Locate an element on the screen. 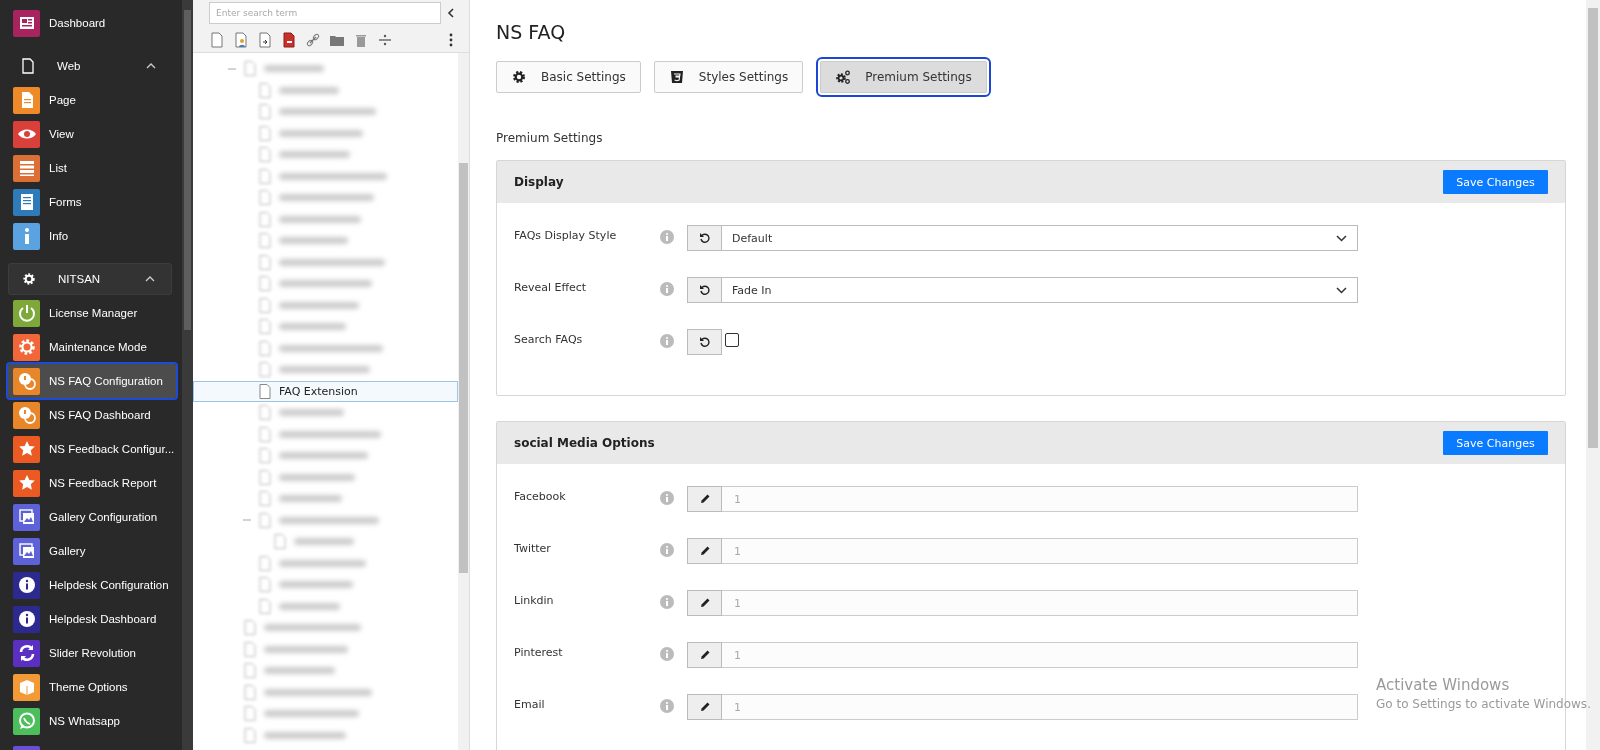 This screenshot has height=750, width=1600. field-label: Linkdin is located at coordinates (534, 600).